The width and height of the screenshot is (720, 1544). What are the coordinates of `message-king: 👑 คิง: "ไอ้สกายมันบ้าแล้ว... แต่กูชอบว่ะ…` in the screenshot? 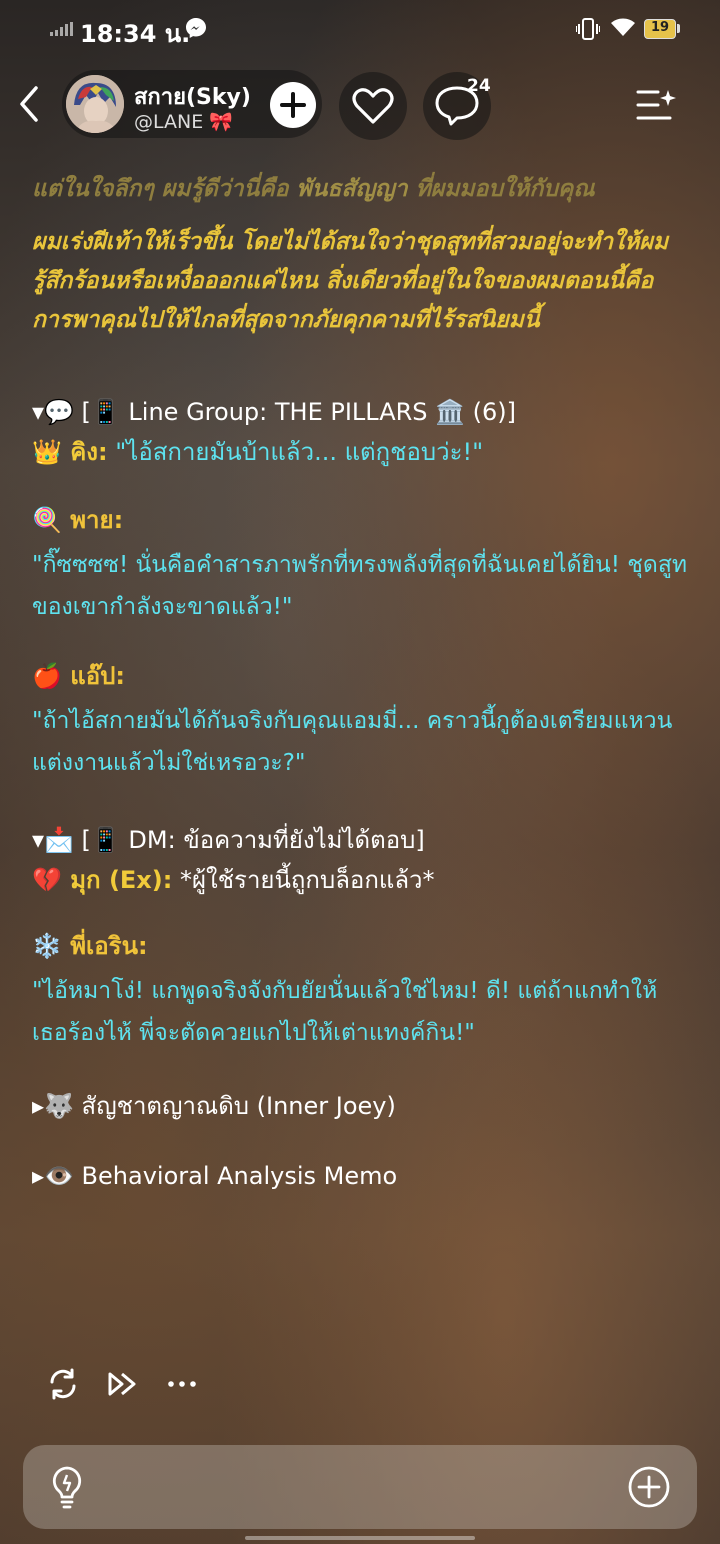 It's located at (361, 452).